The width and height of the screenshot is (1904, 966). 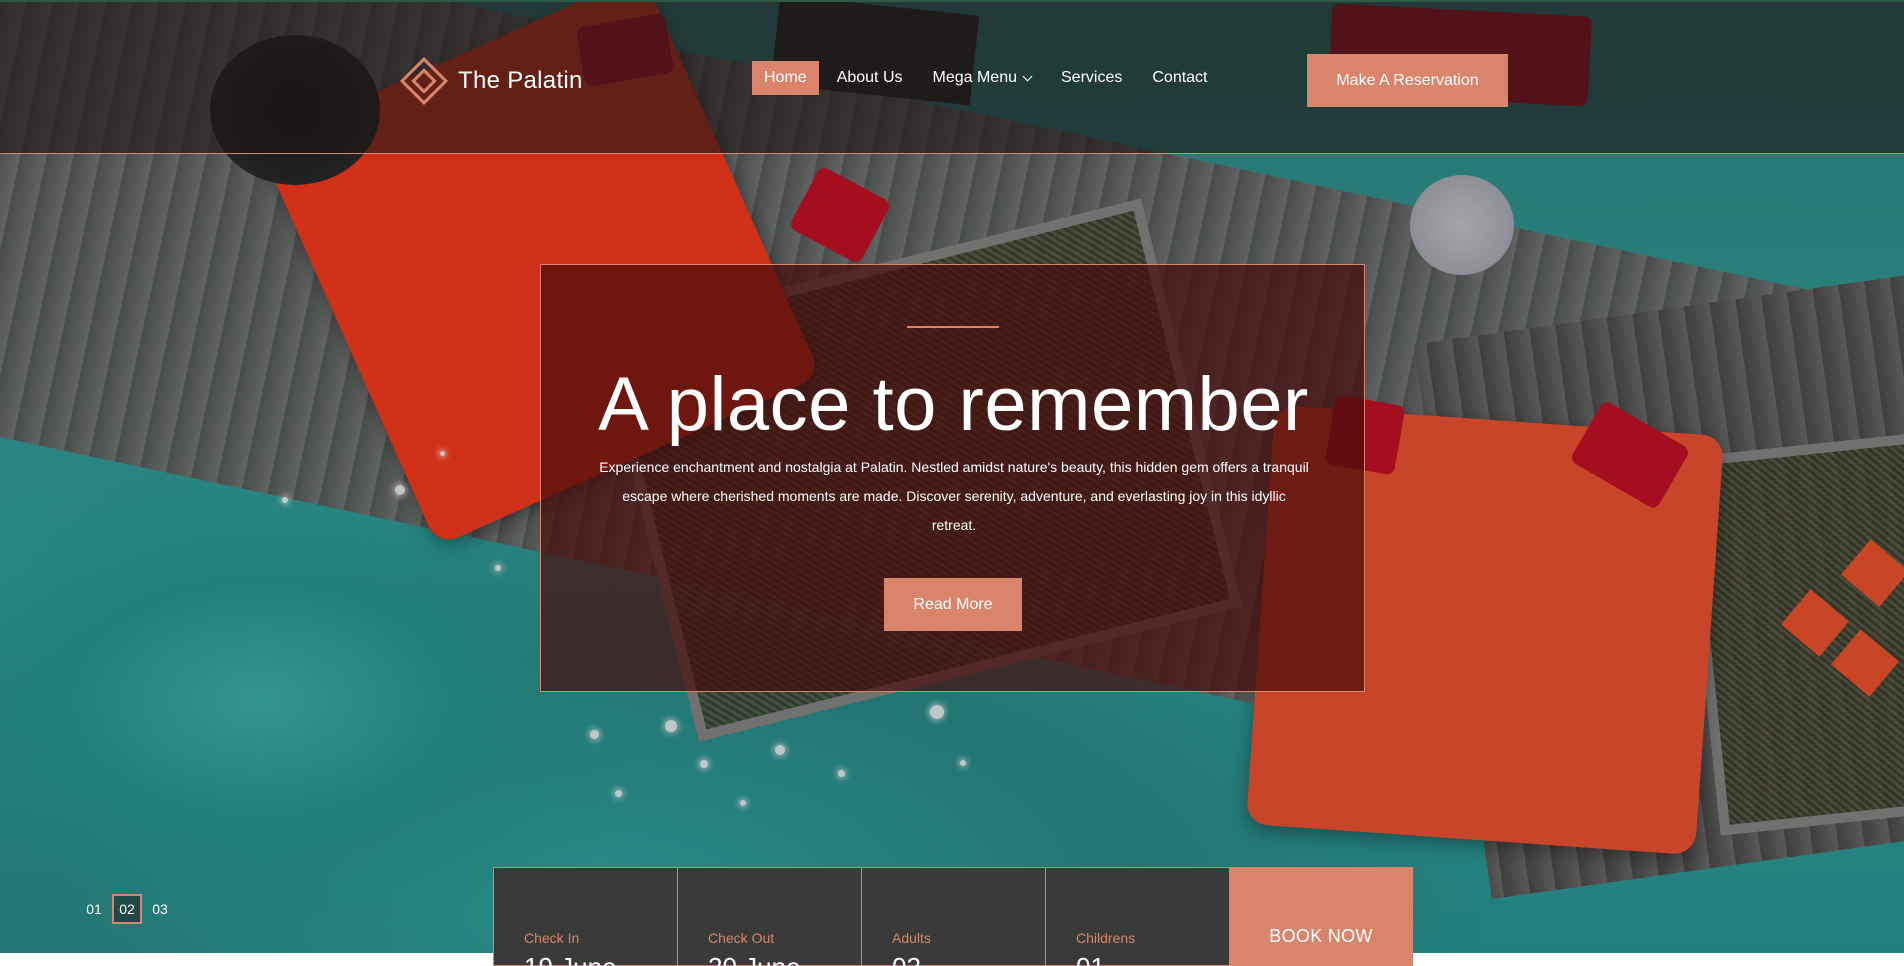 I want to click on check-in-label: Check In, so click(x=552, y=938).